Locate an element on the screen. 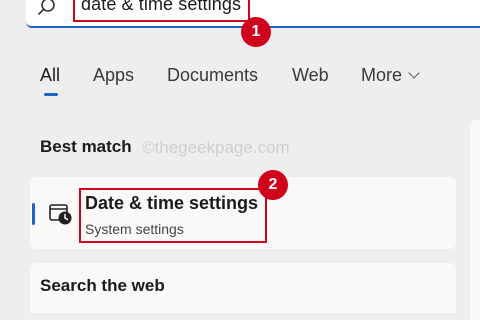  search-web-heading: Search the web is located at coordinates (102, 285).